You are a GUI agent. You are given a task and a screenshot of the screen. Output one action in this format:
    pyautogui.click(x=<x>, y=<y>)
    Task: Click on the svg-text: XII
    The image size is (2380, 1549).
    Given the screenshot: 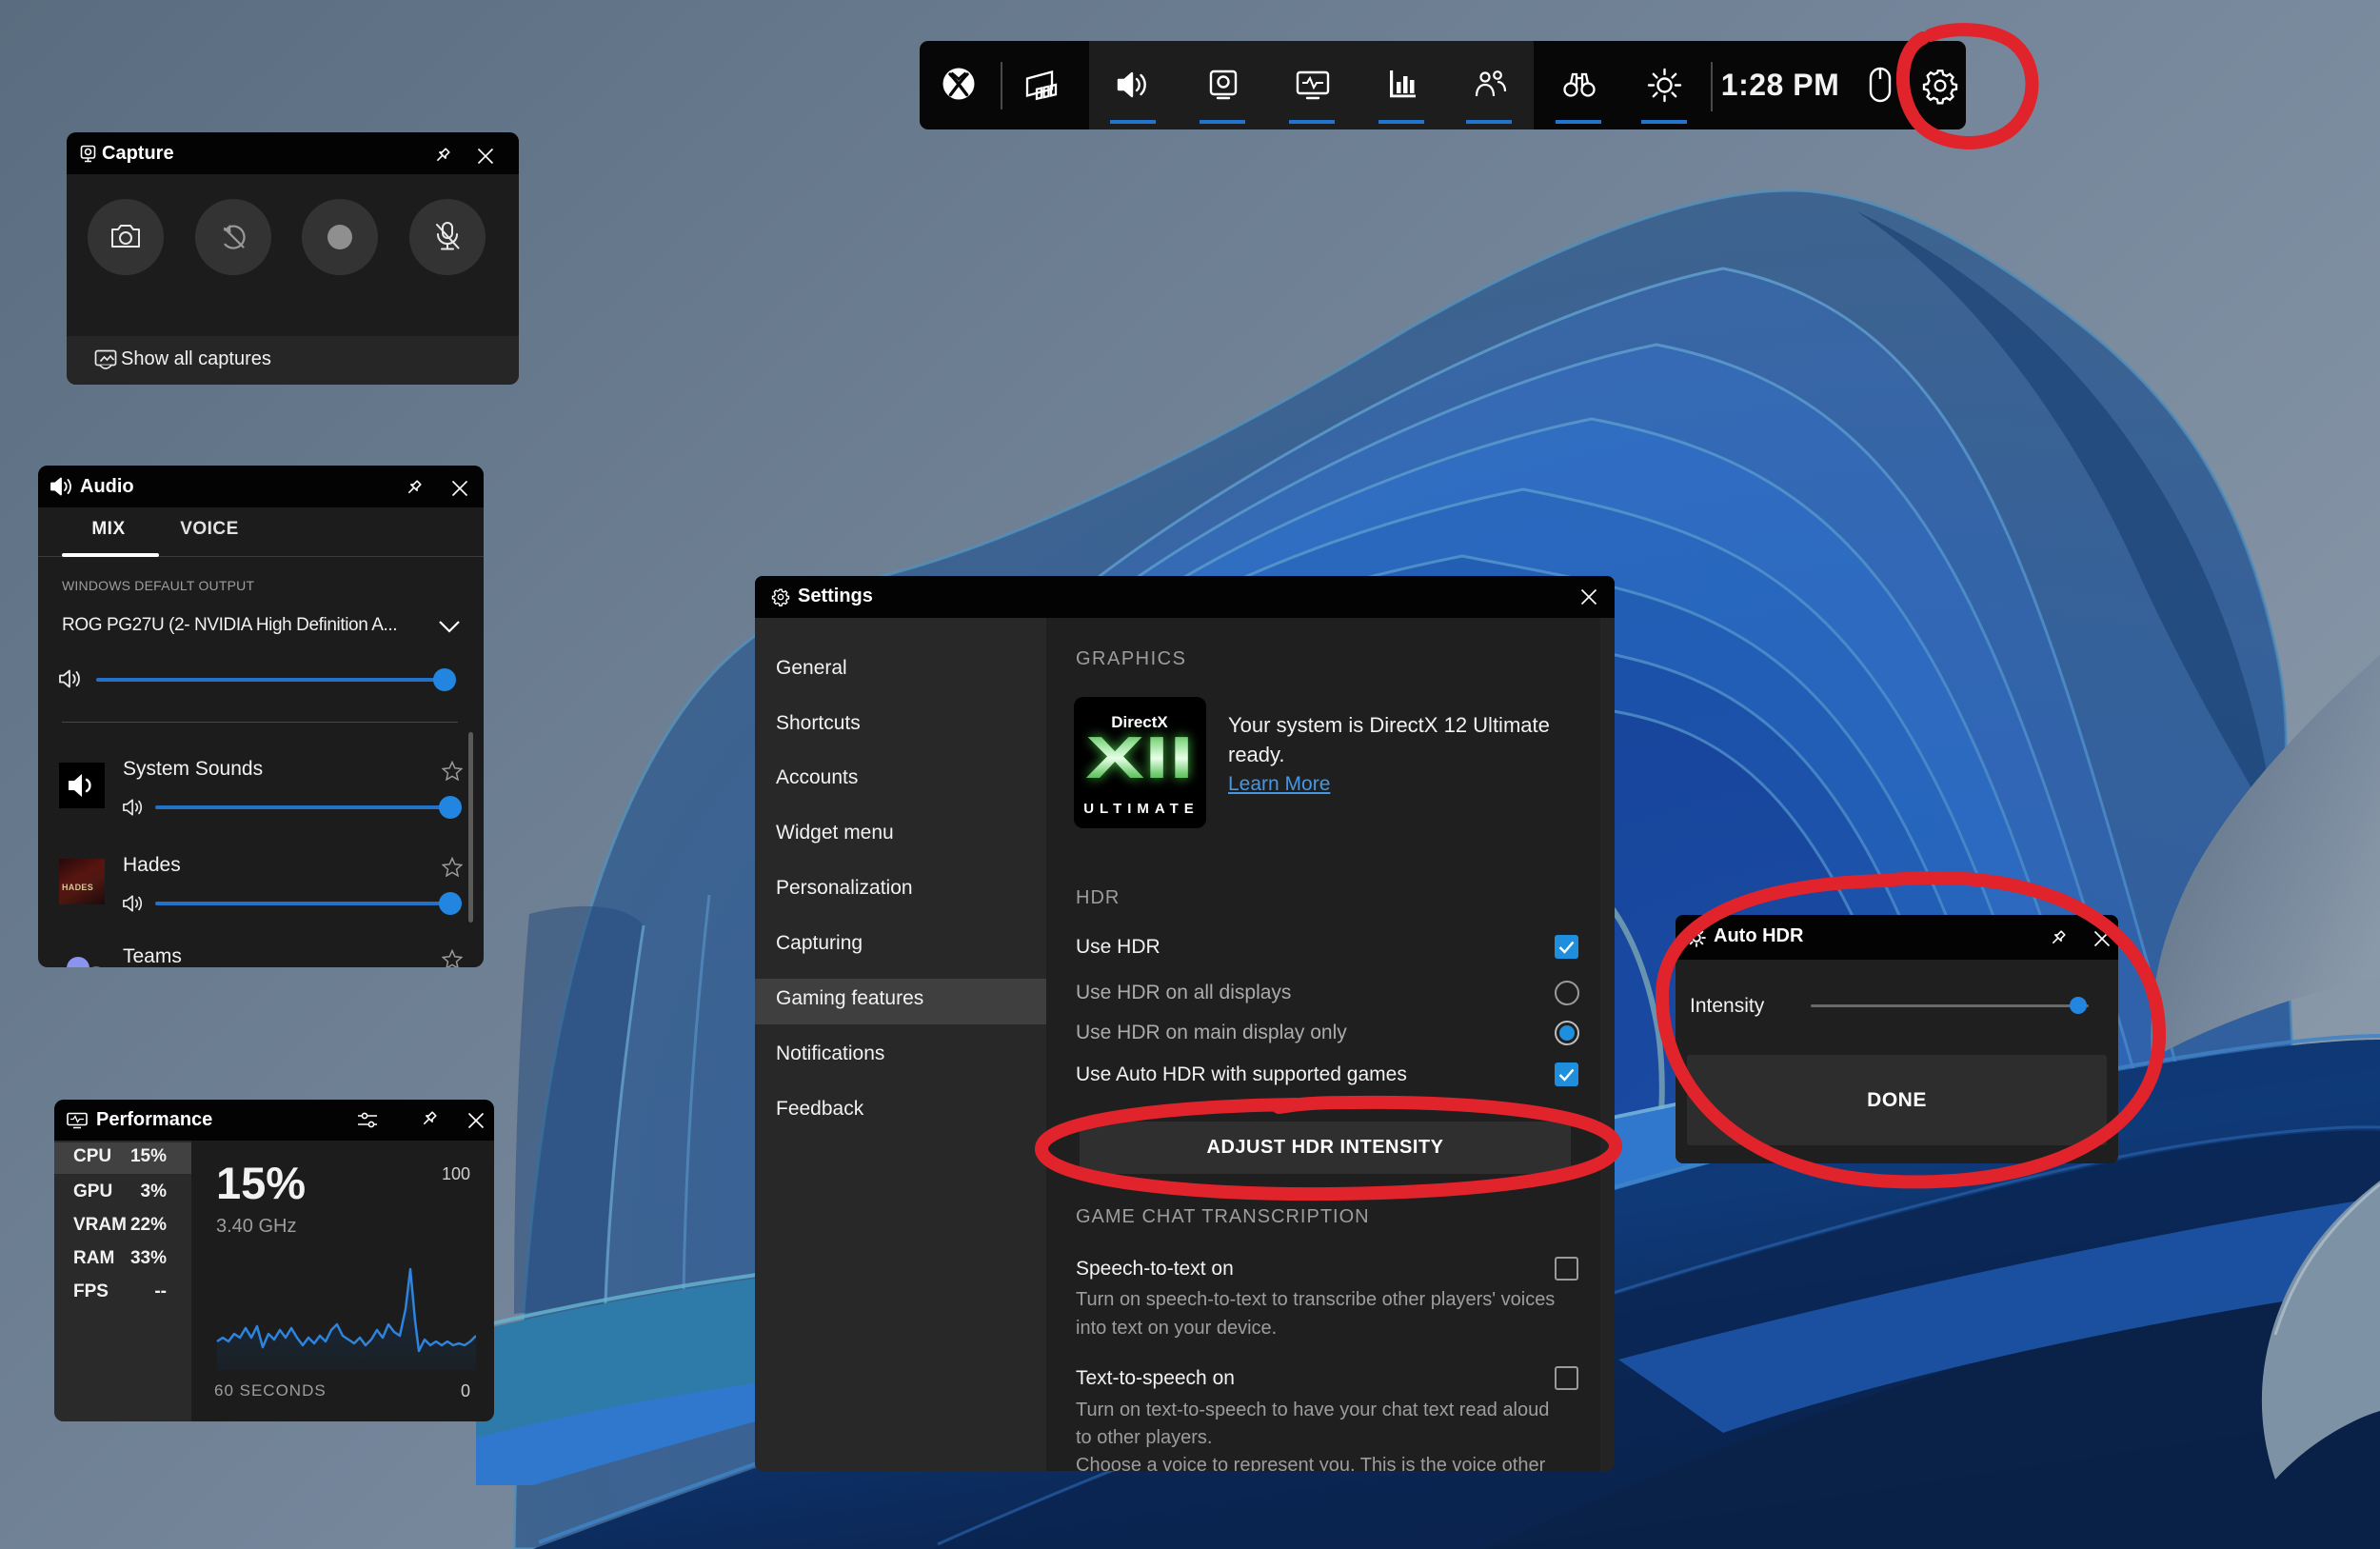 What is the action you would take?
    pyautogui.click(x=1139, y=758)
    